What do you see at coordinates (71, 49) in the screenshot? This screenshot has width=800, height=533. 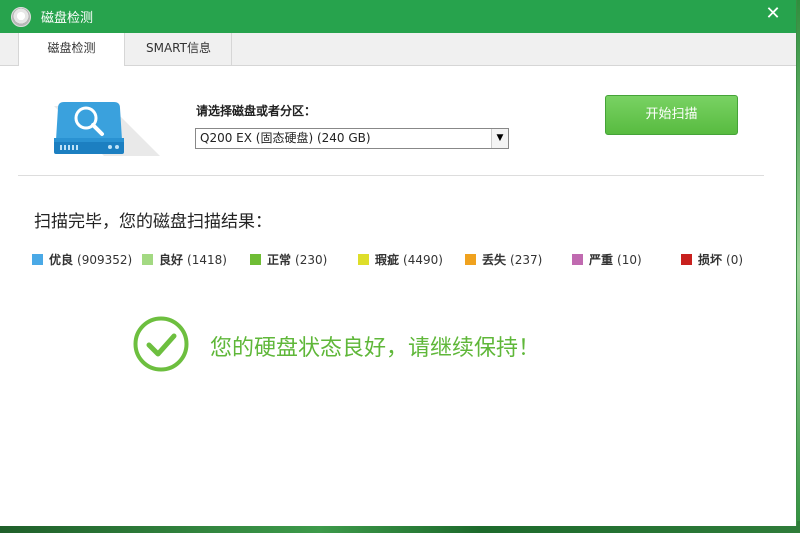 I see `tab-disk-check: 磁盘检测` at bounding box center [71, 49].